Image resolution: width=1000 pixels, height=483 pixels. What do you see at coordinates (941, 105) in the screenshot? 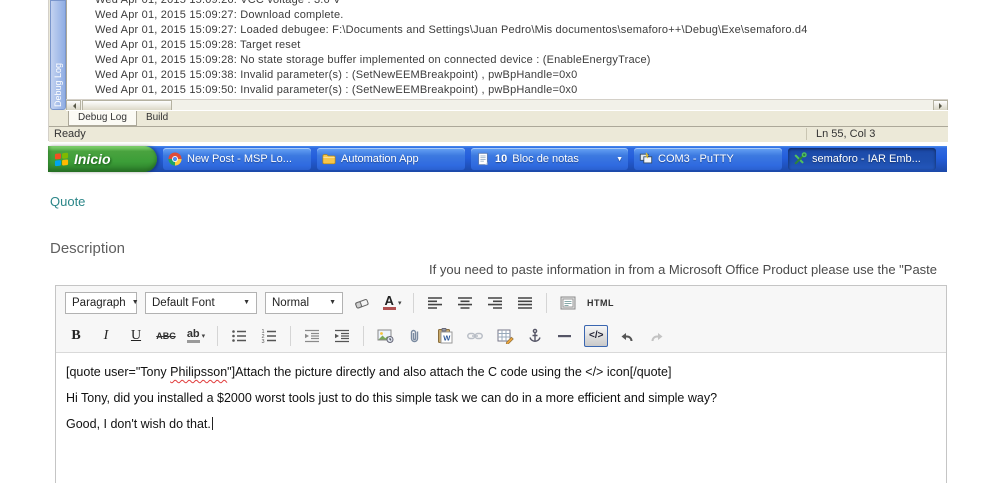
I see `right-triangle-icon` at bounding box center [941, 105].